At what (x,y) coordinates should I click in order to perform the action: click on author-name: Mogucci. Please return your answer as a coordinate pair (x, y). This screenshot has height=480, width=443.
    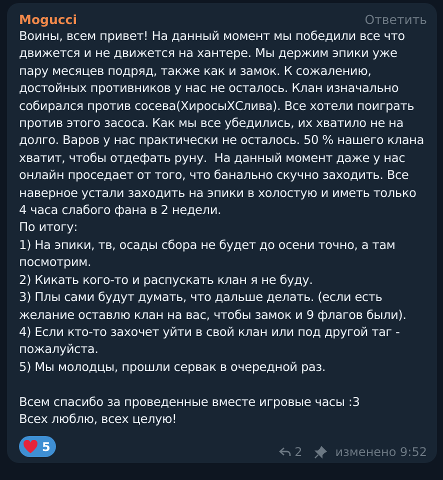
    Looking at the image, I should click on (48, 19).